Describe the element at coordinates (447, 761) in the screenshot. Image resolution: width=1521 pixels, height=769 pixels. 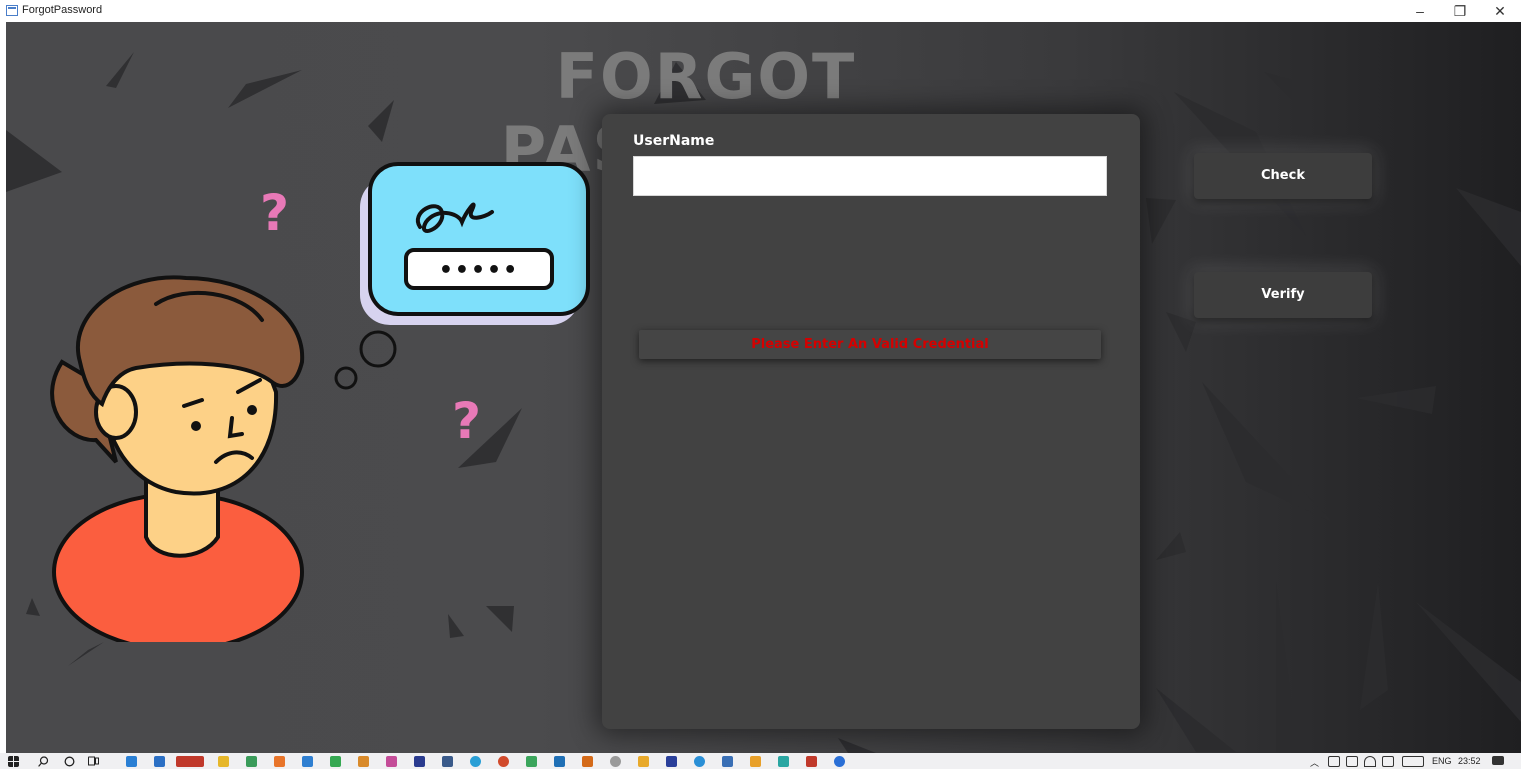
I see `app-blue-icon` at that location.